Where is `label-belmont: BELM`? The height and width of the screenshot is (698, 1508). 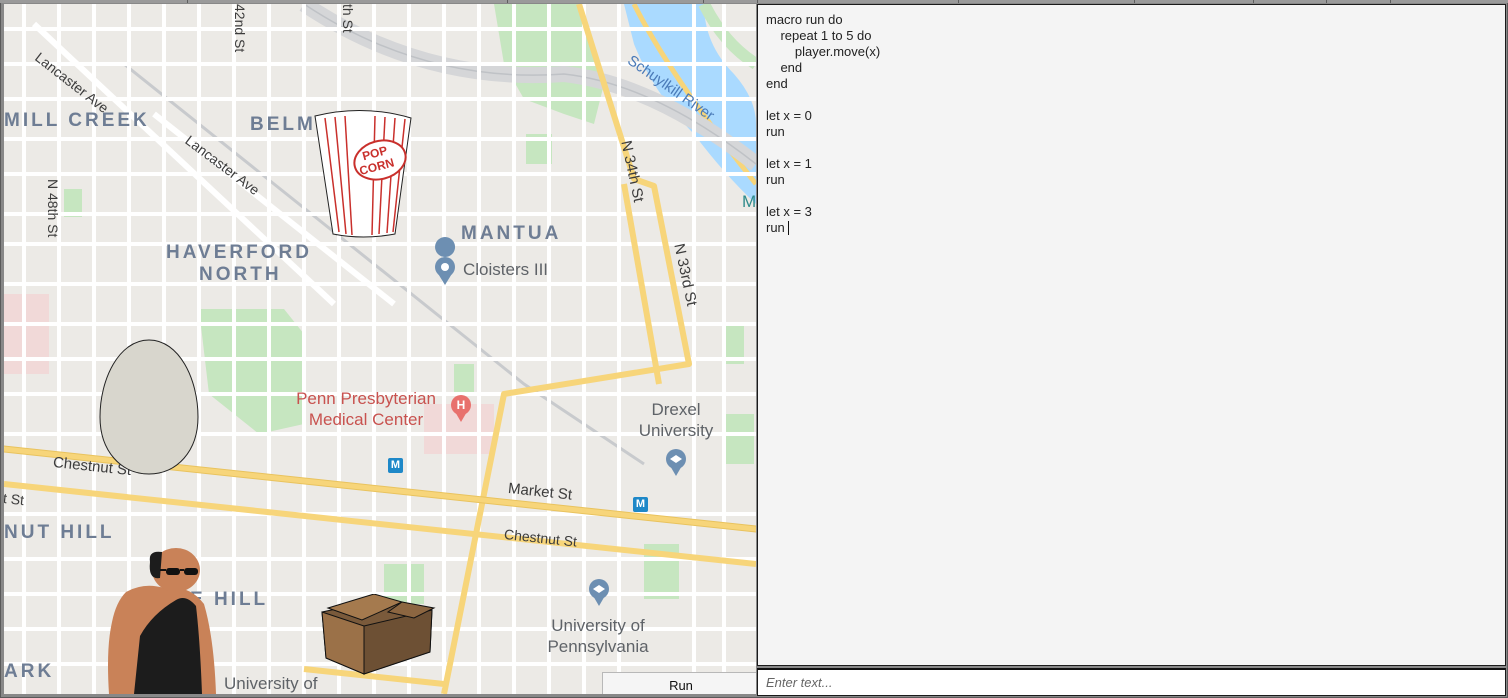 label-belmont: BELM is located at coordinates (283, 124).